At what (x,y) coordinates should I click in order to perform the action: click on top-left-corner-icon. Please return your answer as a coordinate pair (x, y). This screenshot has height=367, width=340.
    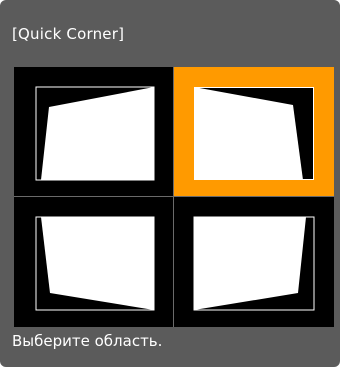
    Looking at the image, I should click on (95, 133).